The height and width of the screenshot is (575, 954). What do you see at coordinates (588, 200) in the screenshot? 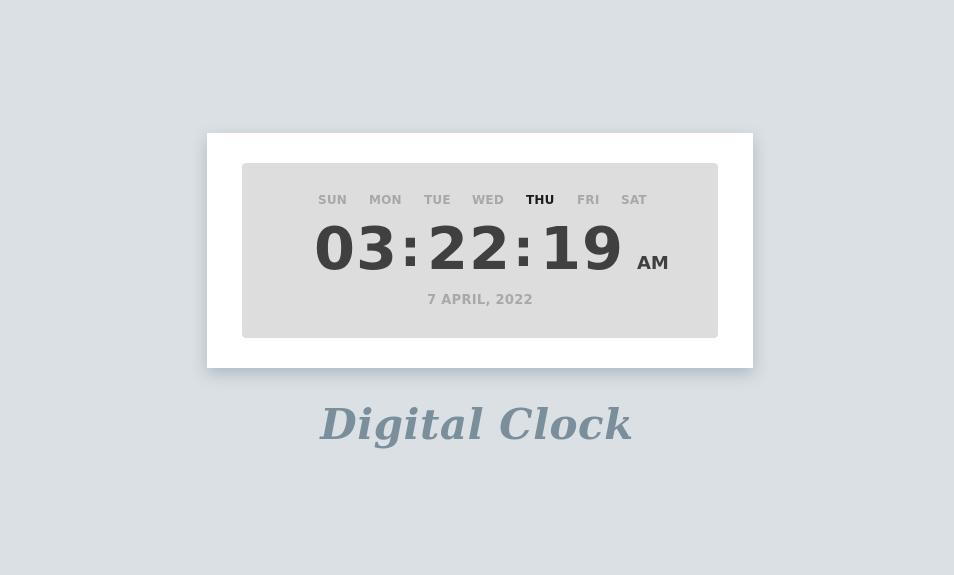
I see `weekday-fri: FRI` at bounding box center [588, 200].